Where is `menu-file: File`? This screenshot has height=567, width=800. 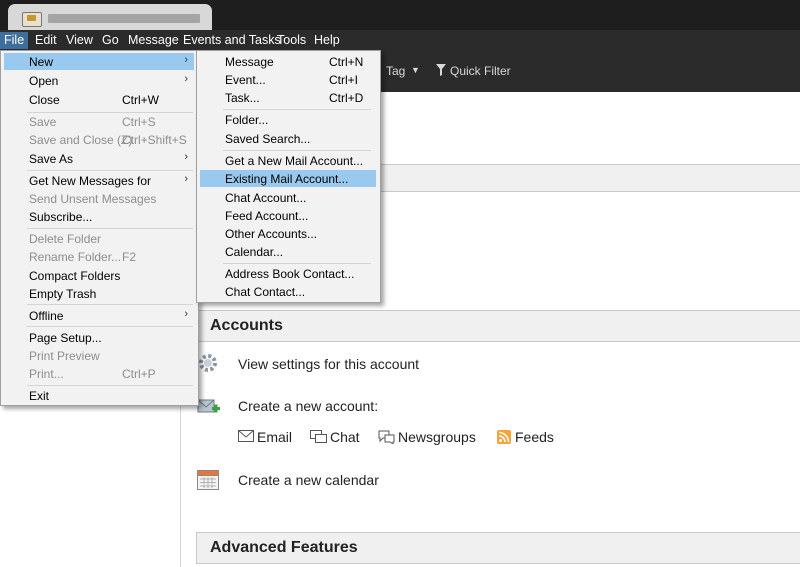 menu-file: File is located at coordinates (14, 40).